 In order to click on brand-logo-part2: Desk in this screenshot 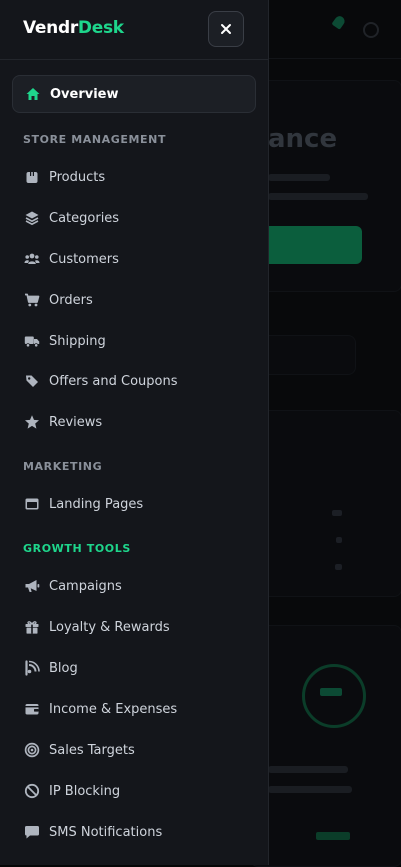, I will do `click(100, 28)`.